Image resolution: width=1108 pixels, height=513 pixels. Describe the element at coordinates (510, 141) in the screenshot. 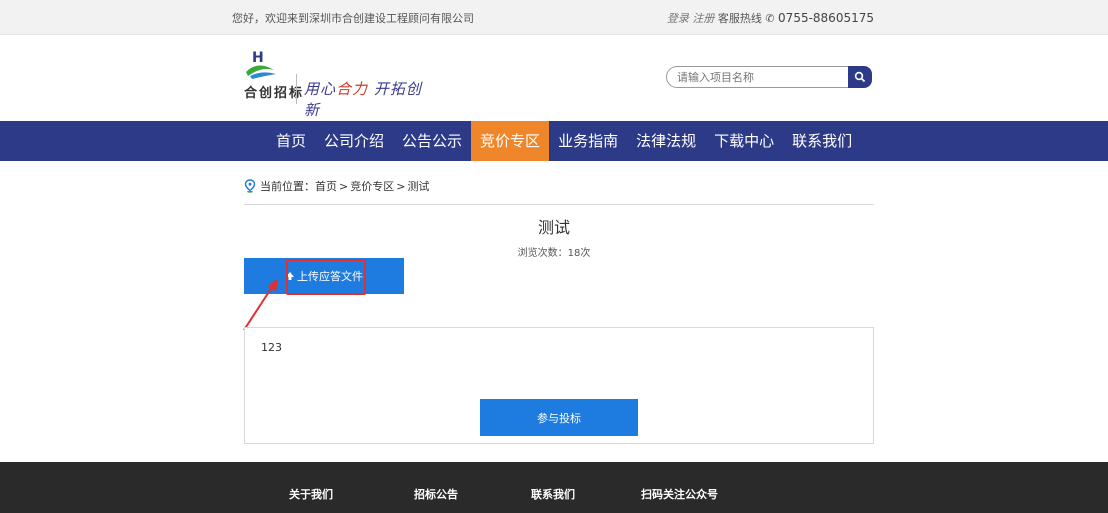

I see `nav-item-bidding-zone: 竞价专区` at that location.